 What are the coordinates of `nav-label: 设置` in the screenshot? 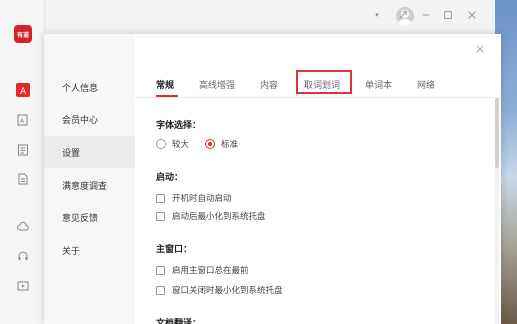 It's located at (71, 153).